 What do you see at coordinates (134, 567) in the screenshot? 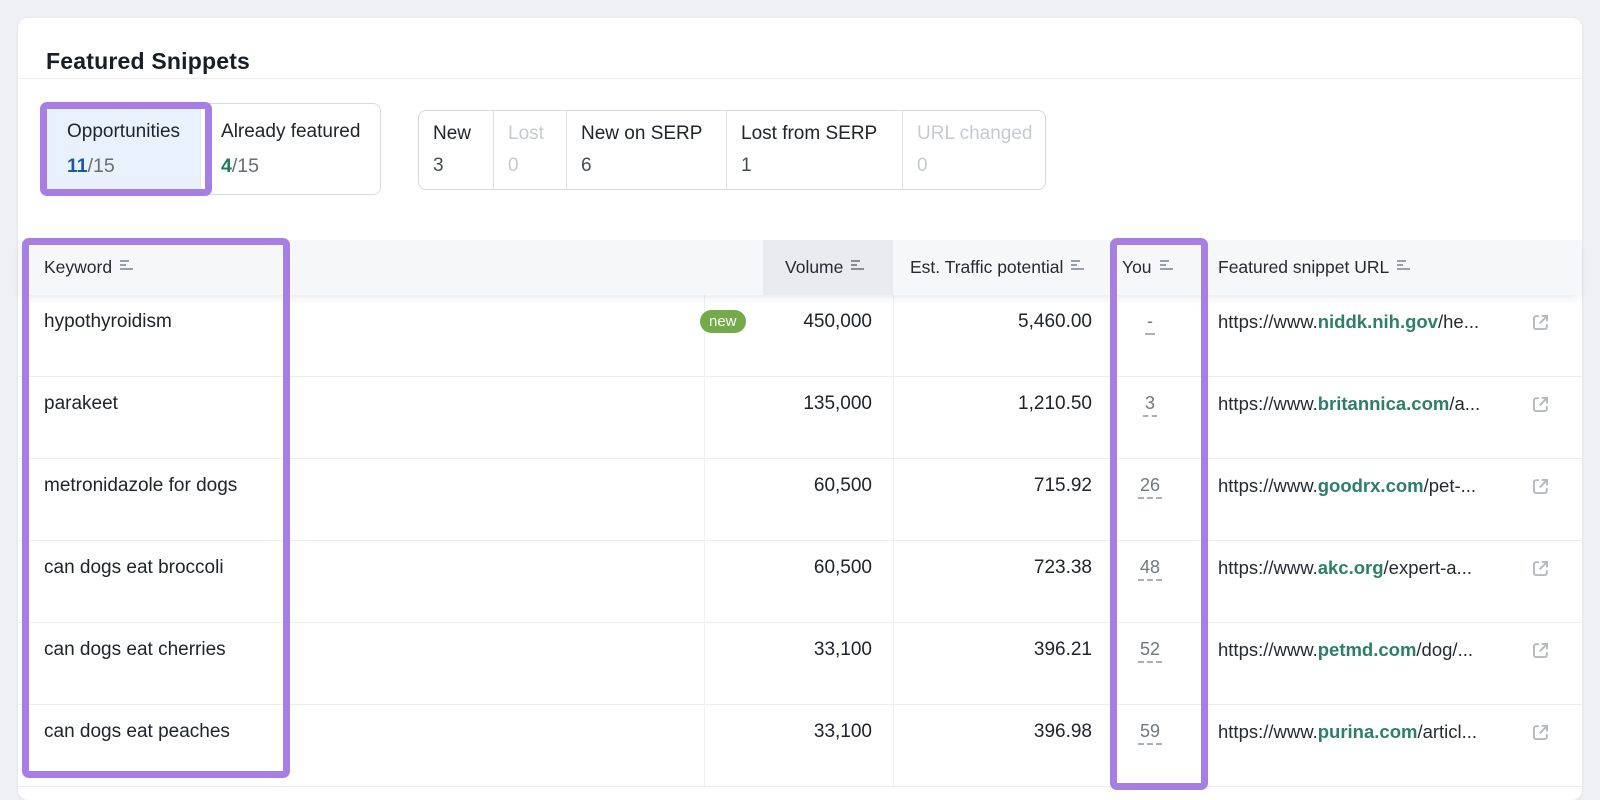
I see `keyword-cell: can dogs eat broccoli` at bounding box center [134, 567].